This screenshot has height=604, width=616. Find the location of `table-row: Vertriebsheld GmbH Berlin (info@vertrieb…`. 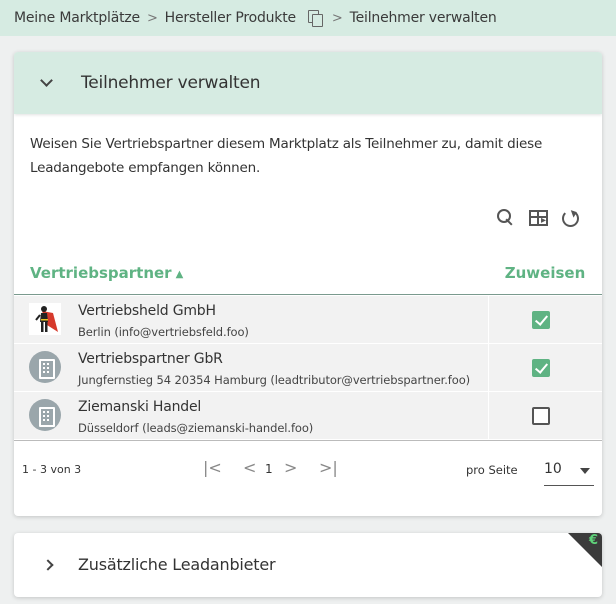

table-row: Vertriebsheld GmbH Berlin (info@vertrieb… is located at coordinates (308, 320).